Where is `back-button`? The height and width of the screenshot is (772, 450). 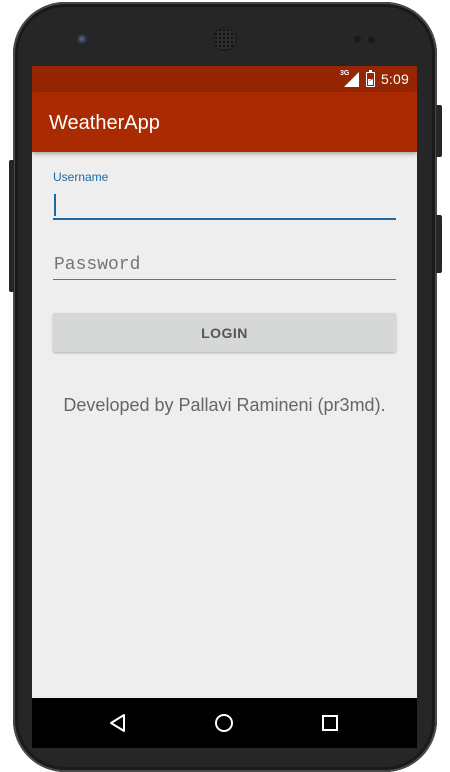 back-button is located at coordinates (118, 723).